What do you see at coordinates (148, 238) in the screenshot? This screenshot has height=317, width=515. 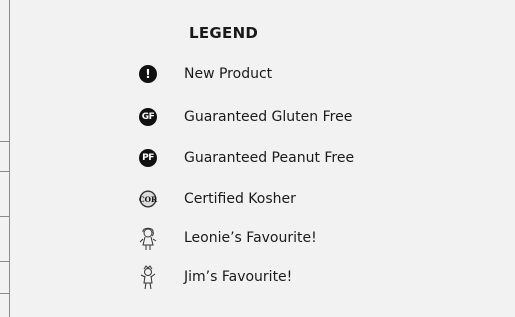 I see `leonie-figure-icon` at bounding box center [148, 238].